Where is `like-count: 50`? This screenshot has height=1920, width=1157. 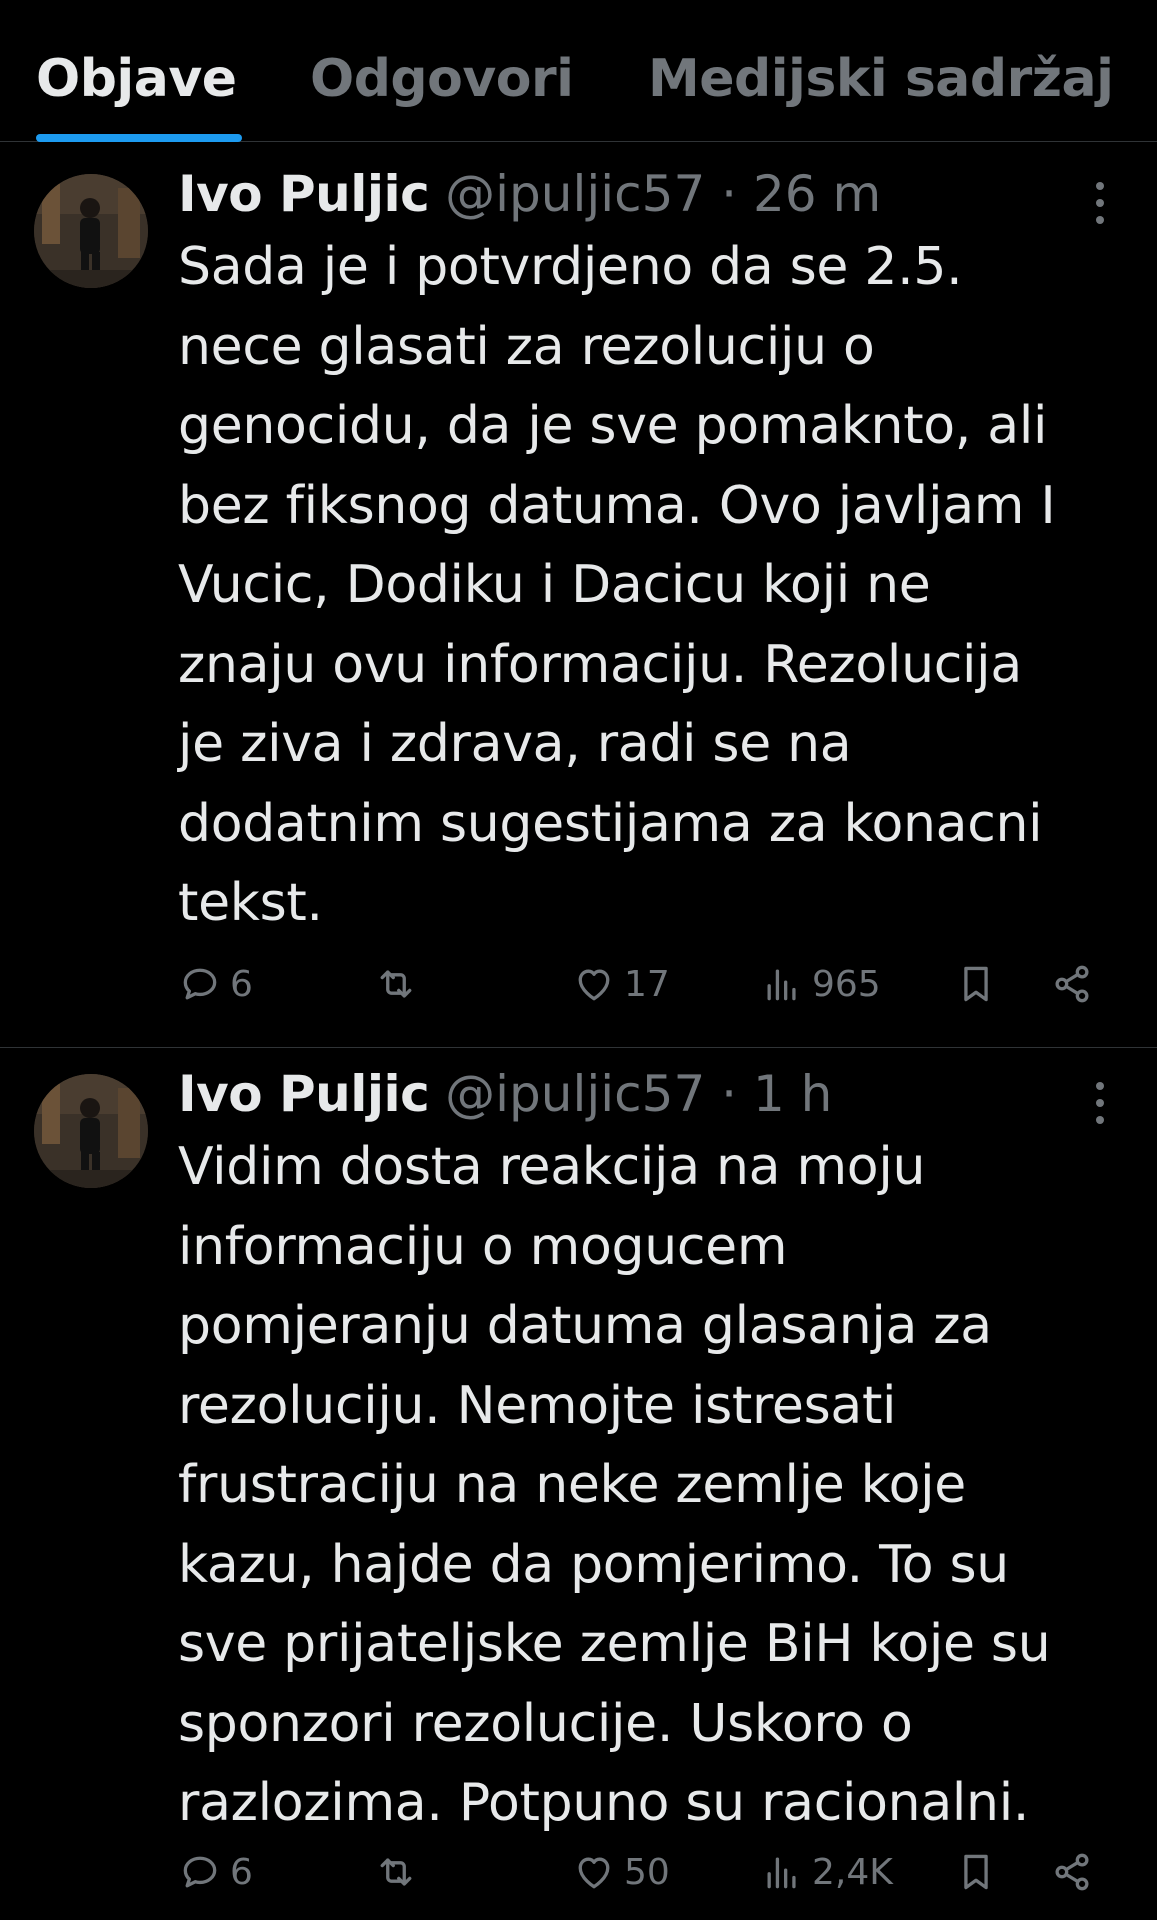 like-count: 50 is located at coordinates (647, 1872).